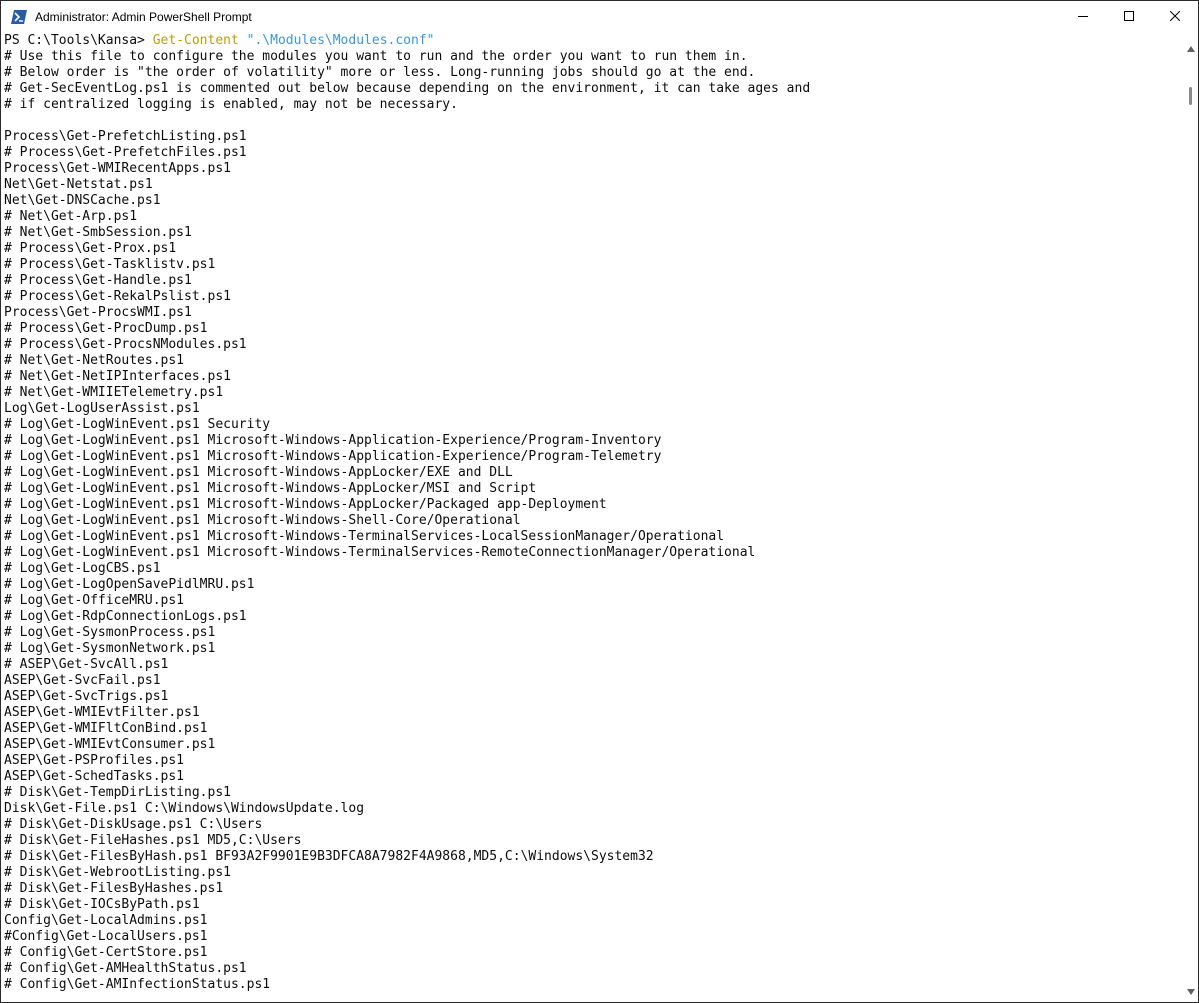  Describe the element at coordinates (102, 408) in the screenshot. I see `console-line: Log\Get-LogUserAssist.ps1` at that location.